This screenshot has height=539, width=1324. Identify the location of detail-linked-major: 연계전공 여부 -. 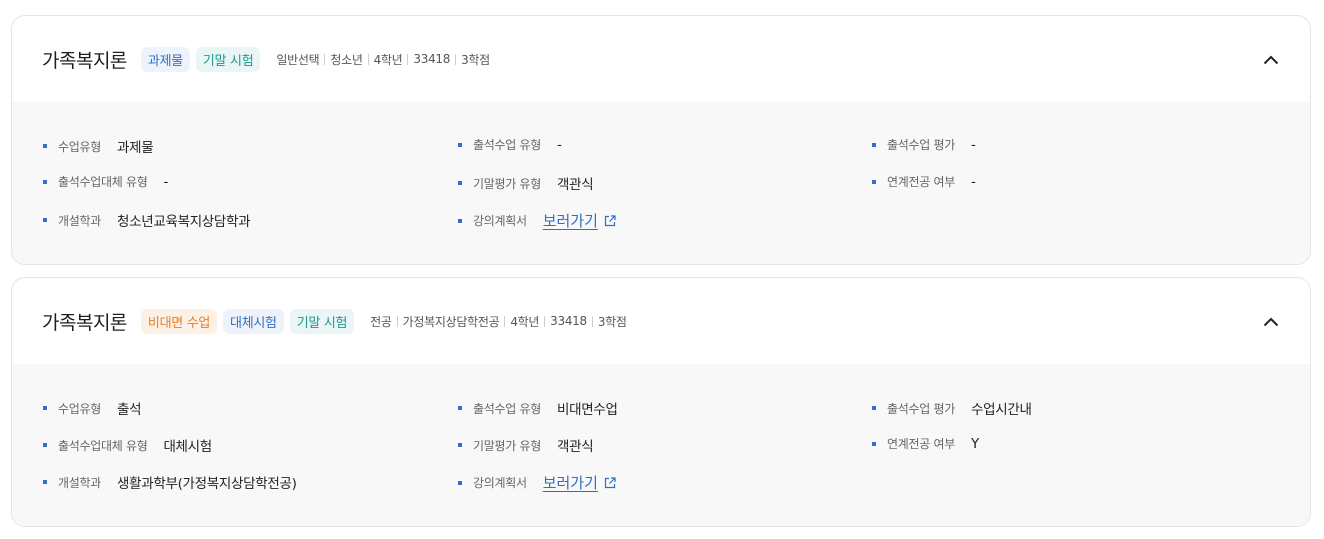
(924, 181).